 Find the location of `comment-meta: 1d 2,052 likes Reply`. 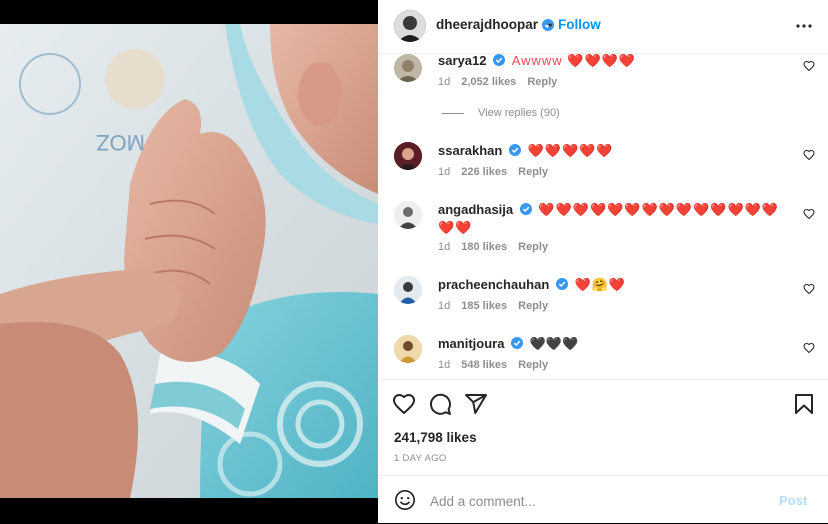

comment-meta: 1d 2,052 likes Reply is located at coordinates (497, 82).